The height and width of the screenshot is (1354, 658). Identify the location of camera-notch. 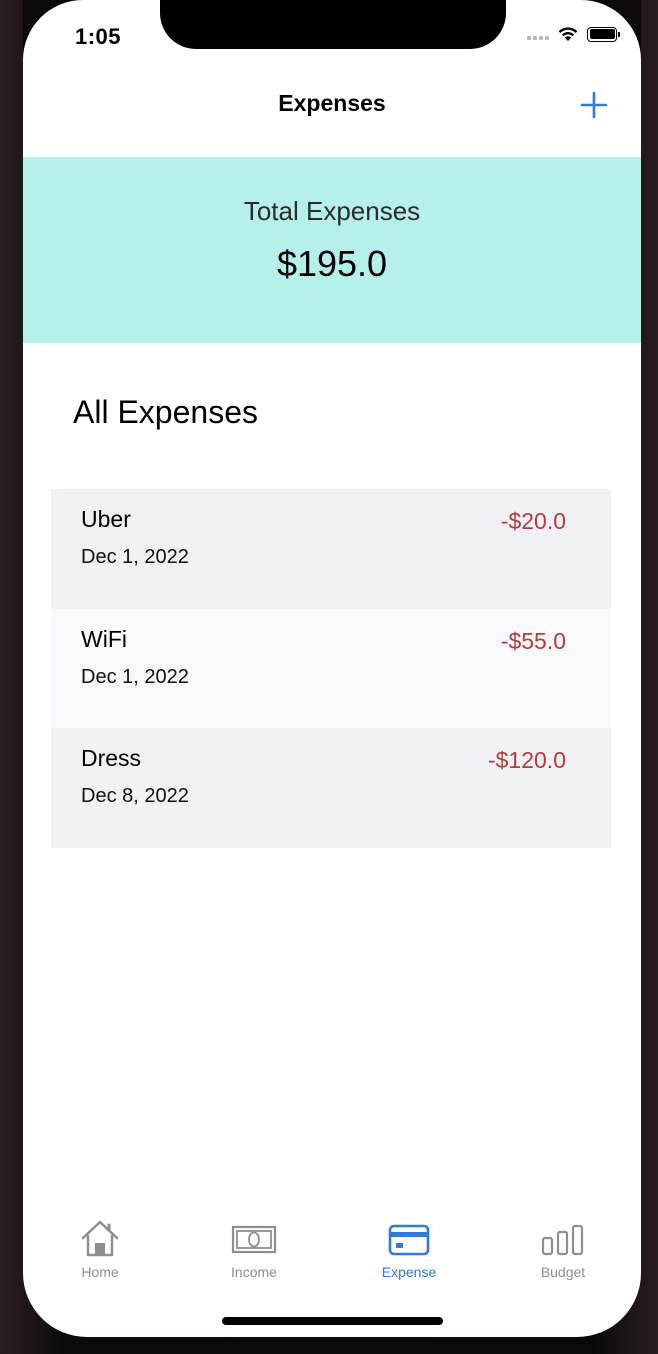
(333, 24).